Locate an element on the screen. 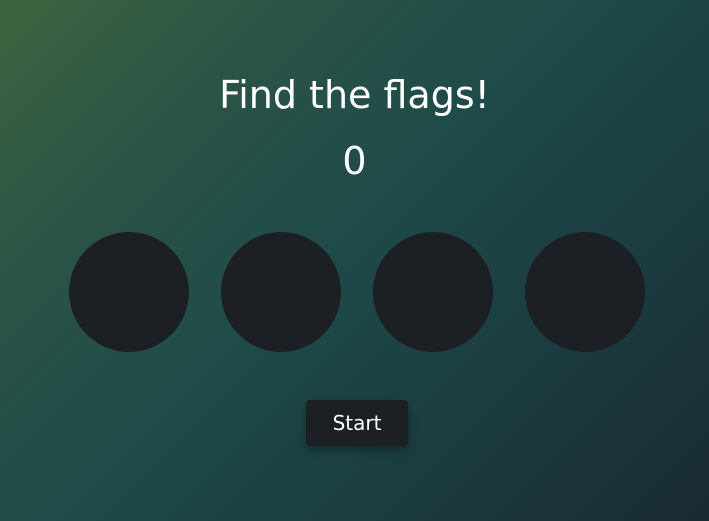 The width and height of the screenshot is (709, 521). start-button: Start is located at coordinates (357, 423).